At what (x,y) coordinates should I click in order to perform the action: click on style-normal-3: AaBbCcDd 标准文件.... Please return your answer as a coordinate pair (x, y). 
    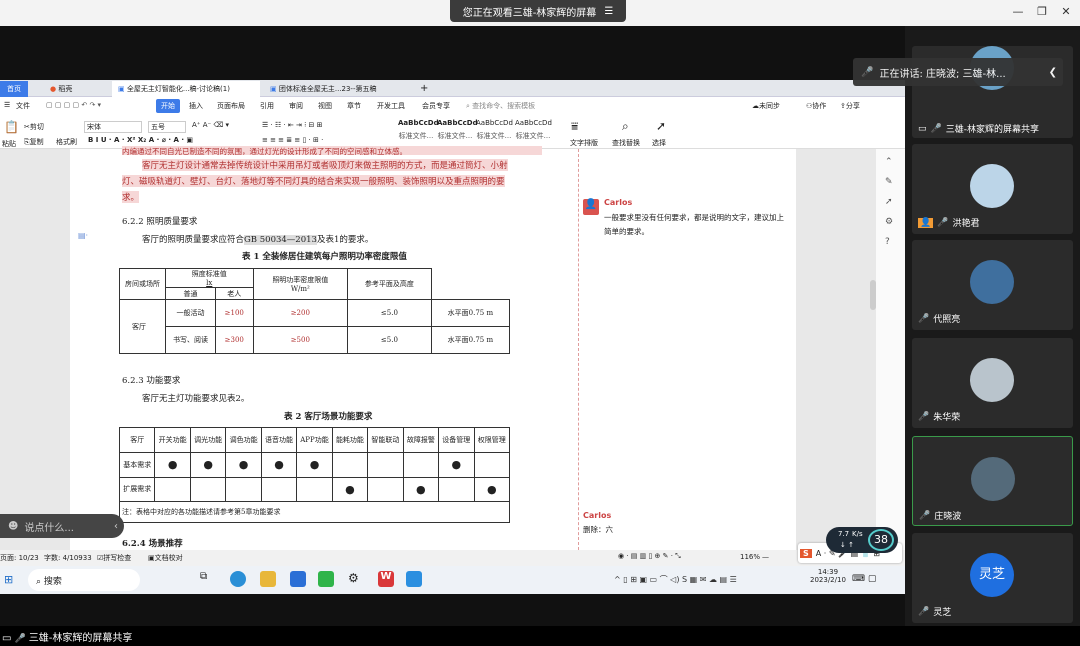
    Looking at the image, I should click on (494, 132).